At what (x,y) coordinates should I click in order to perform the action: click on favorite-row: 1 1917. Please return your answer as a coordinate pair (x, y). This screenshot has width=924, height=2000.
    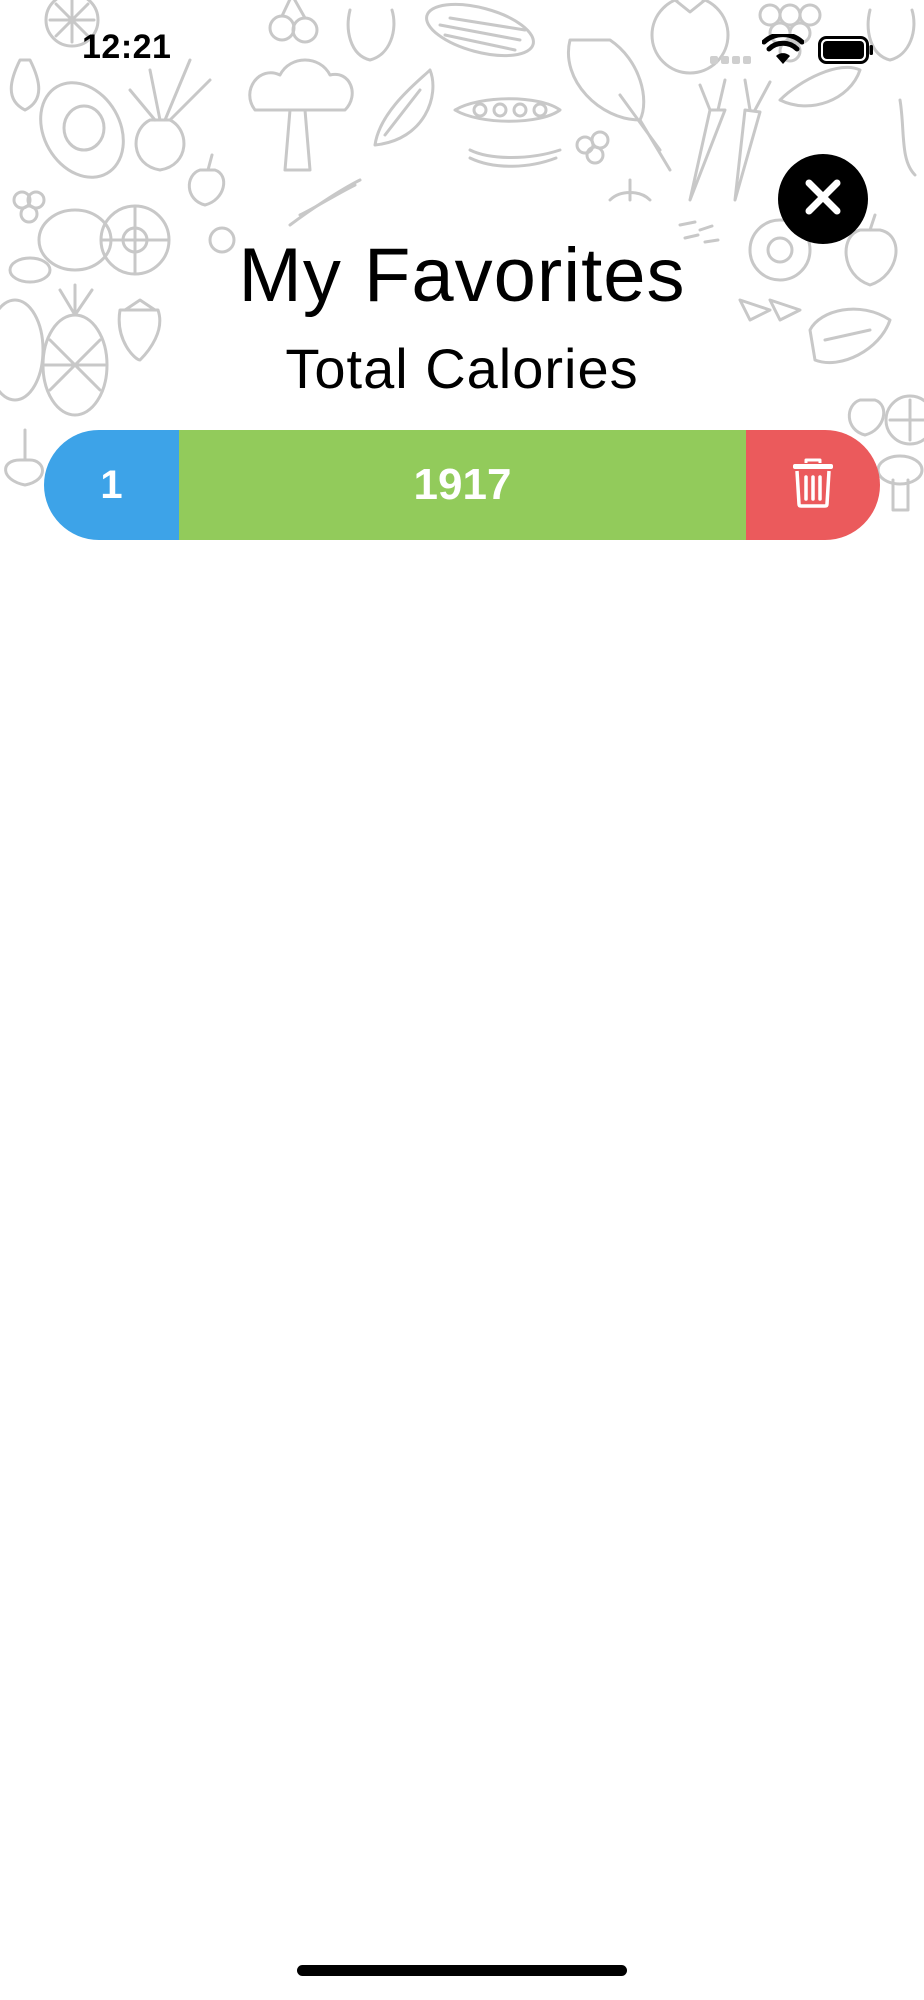
    Looking at the image, I should click on (462, 485).